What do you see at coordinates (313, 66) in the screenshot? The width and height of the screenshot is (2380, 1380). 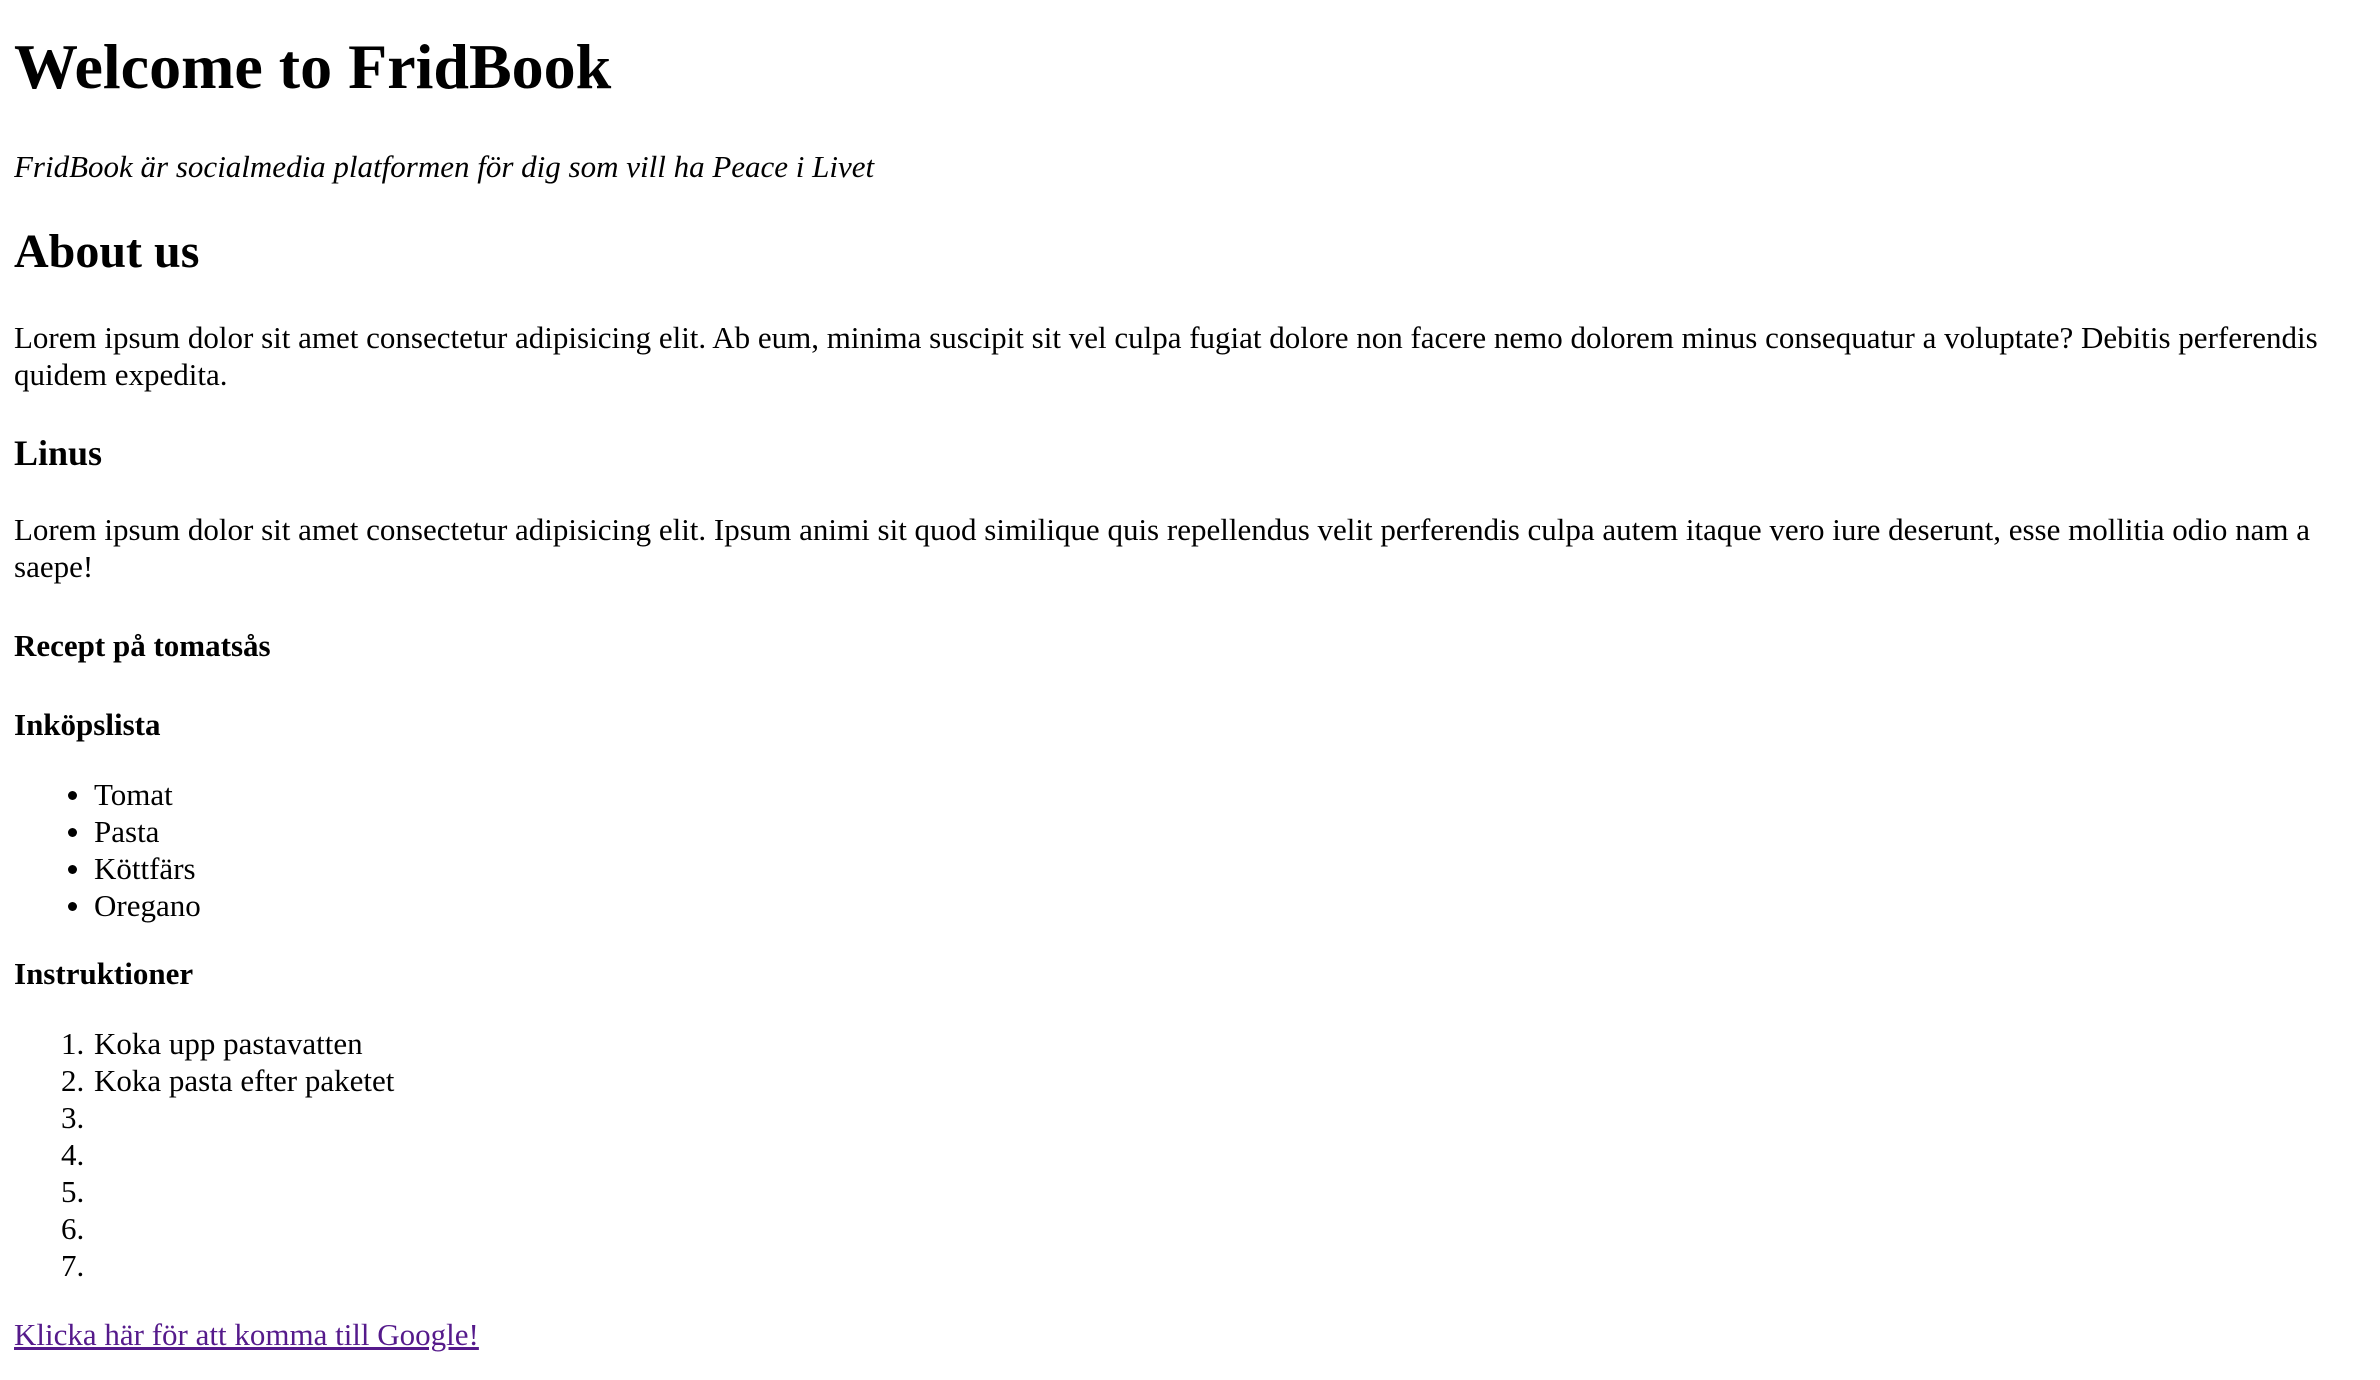 I see `page-title: Welcome to FridBook` at bounding box center [313, 66].